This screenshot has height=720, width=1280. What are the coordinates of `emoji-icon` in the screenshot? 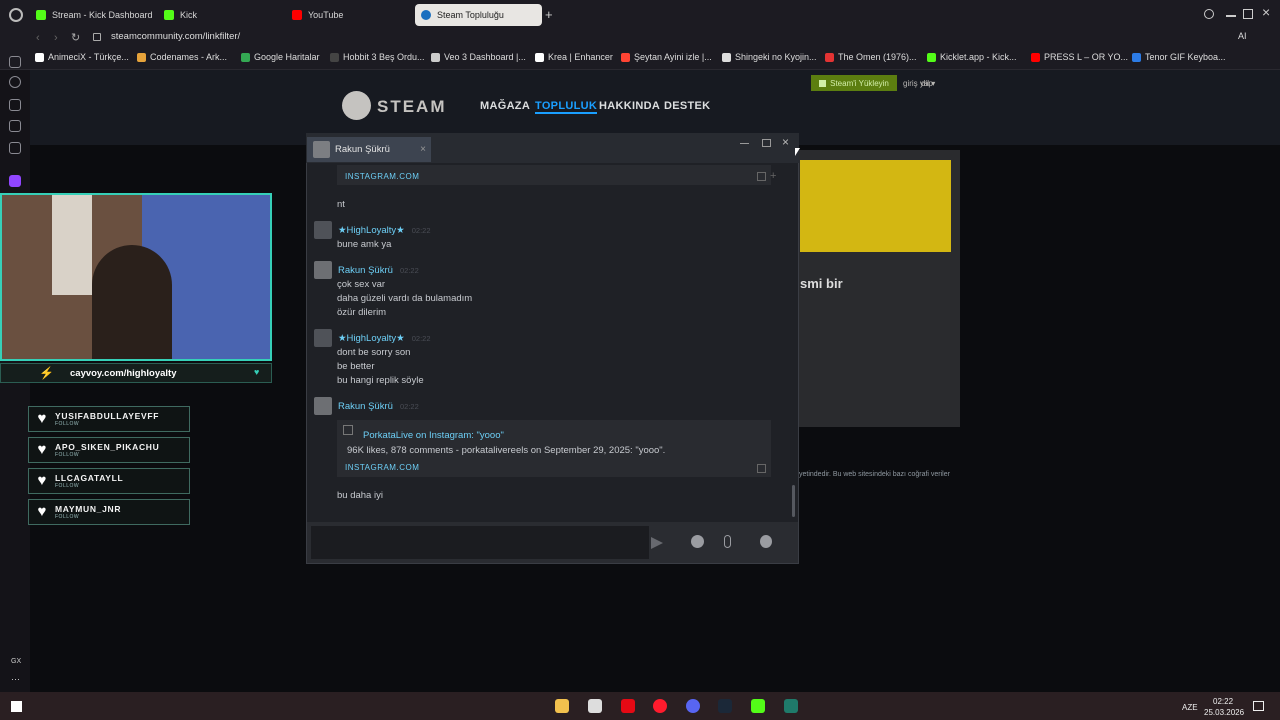 It's located at (697, 541).